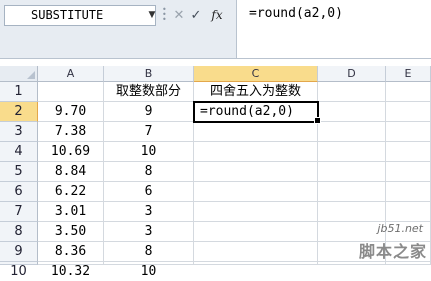 Image resolution: width=431 pixels, height=281 pixels. I want to click on cell-e1, so click(408, 92).